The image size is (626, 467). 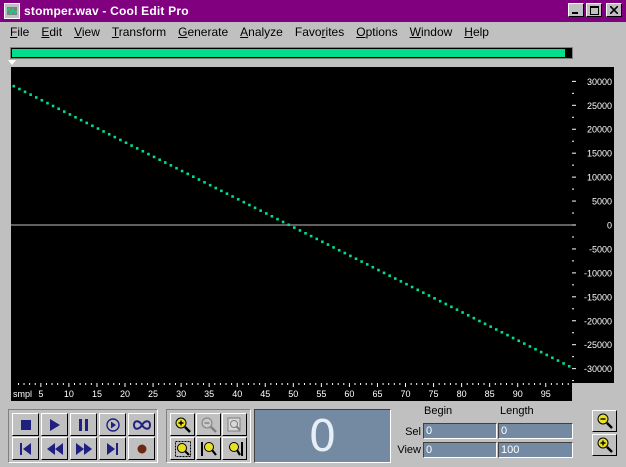 I want to click on cursor-marker-icon, so click(x=12, y=62).